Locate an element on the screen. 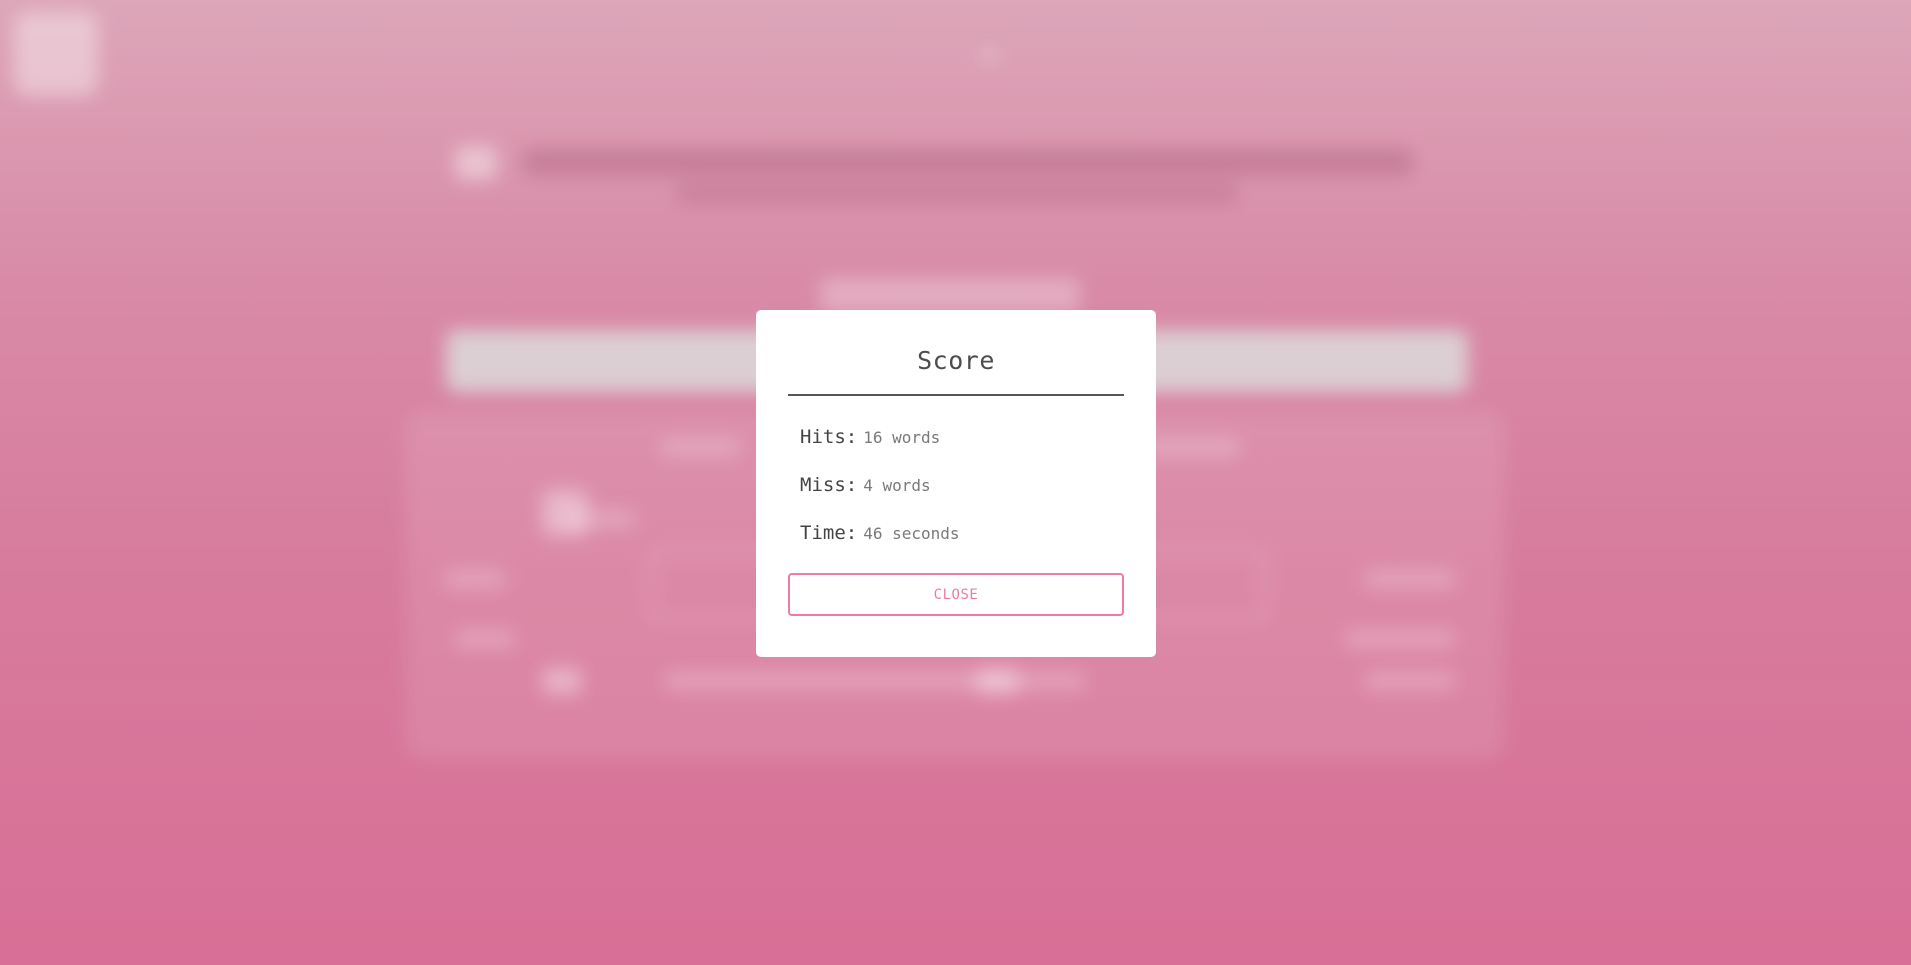 This screenshot has height=965, width=1911. modal-divider is located at coordinates (956, 395).